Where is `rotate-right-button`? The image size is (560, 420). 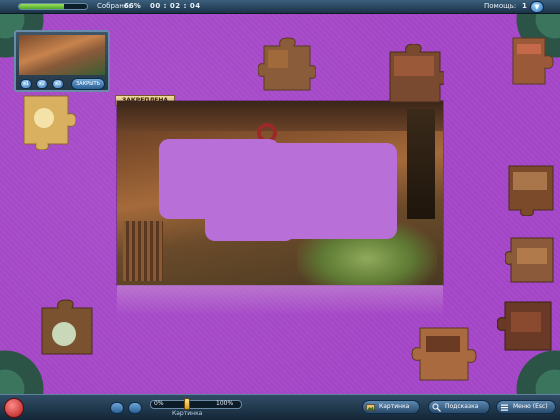
rotate-right-button is located at coordinates (135, 408).